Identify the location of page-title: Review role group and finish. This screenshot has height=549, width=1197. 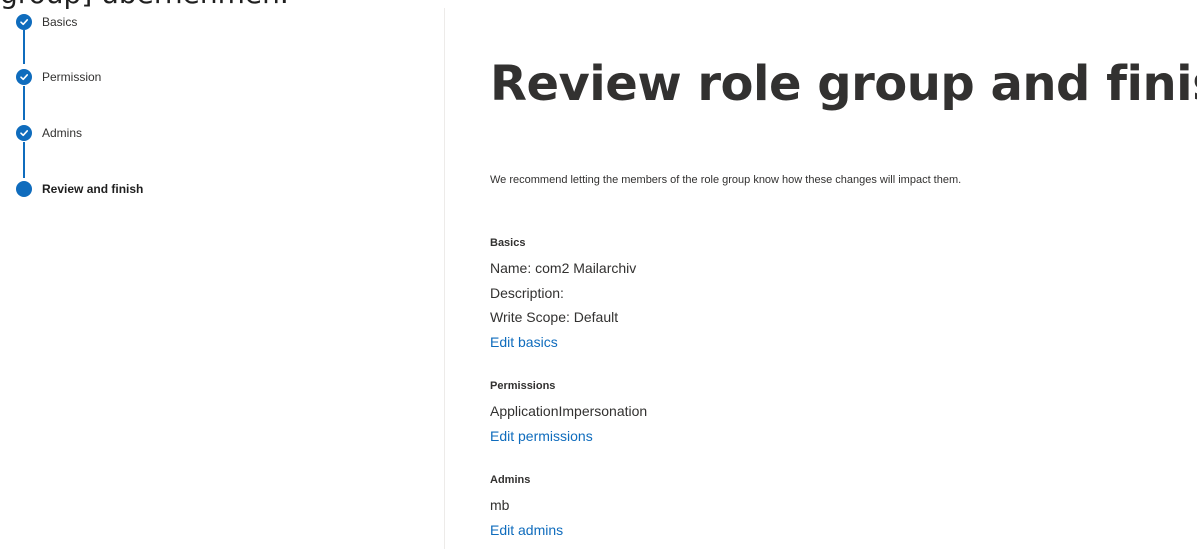
(843, 84).